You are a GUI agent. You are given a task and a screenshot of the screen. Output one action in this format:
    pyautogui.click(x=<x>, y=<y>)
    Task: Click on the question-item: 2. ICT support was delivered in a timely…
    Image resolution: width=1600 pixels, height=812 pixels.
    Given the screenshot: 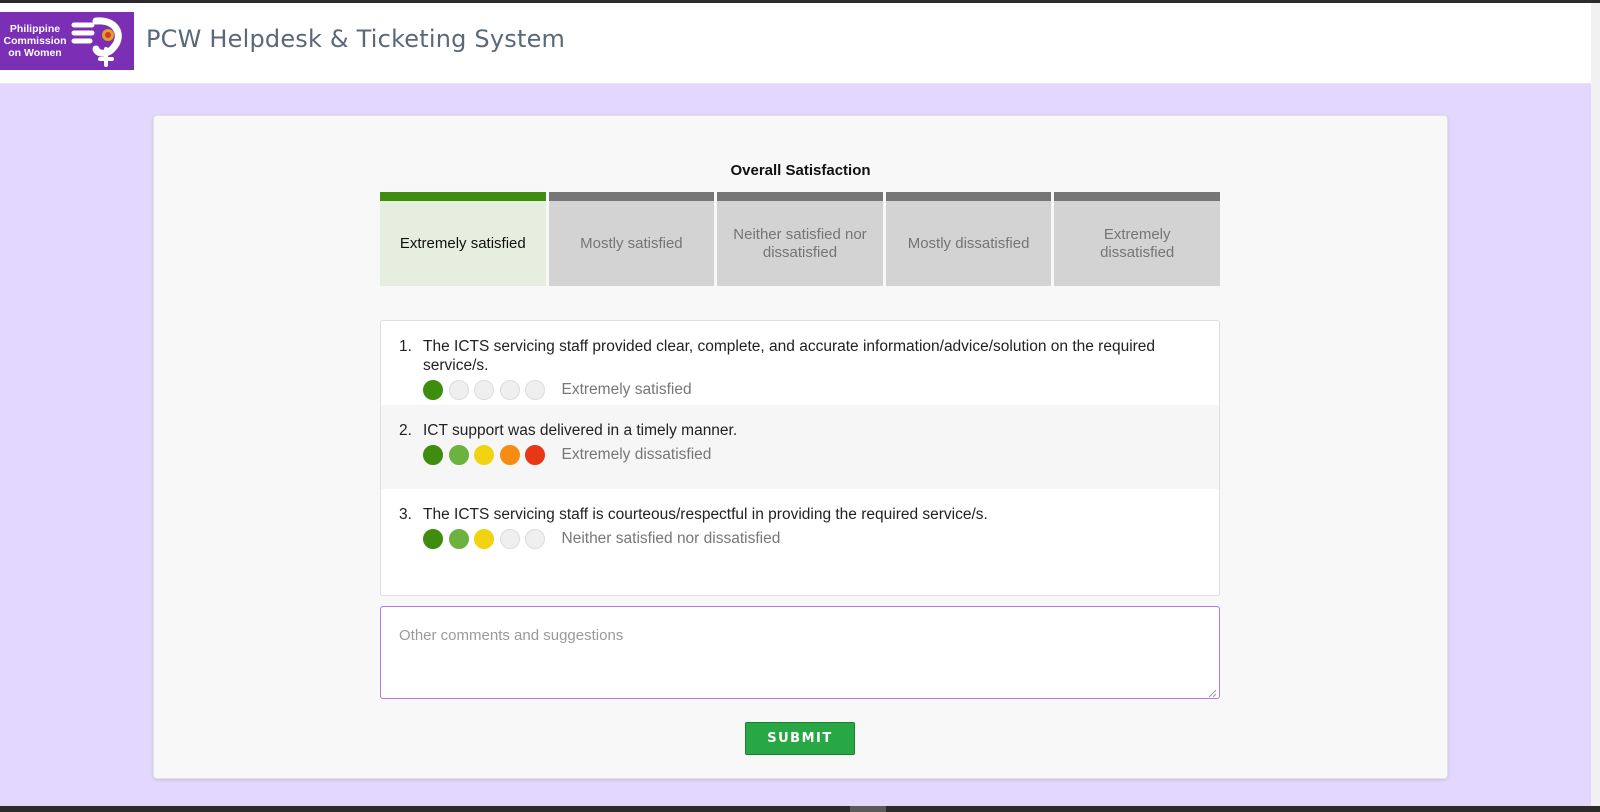 What is the action you would take?
    pyautogui.click(x=800, y=447)
    